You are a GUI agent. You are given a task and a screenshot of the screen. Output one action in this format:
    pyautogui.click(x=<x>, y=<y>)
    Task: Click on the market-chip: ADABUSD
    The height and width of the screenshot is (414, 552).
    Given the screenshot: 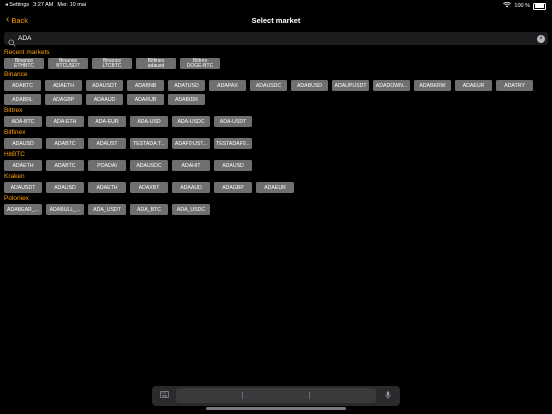 What is the action you would take?
    pyautogui.click(x=309, y=85)
    